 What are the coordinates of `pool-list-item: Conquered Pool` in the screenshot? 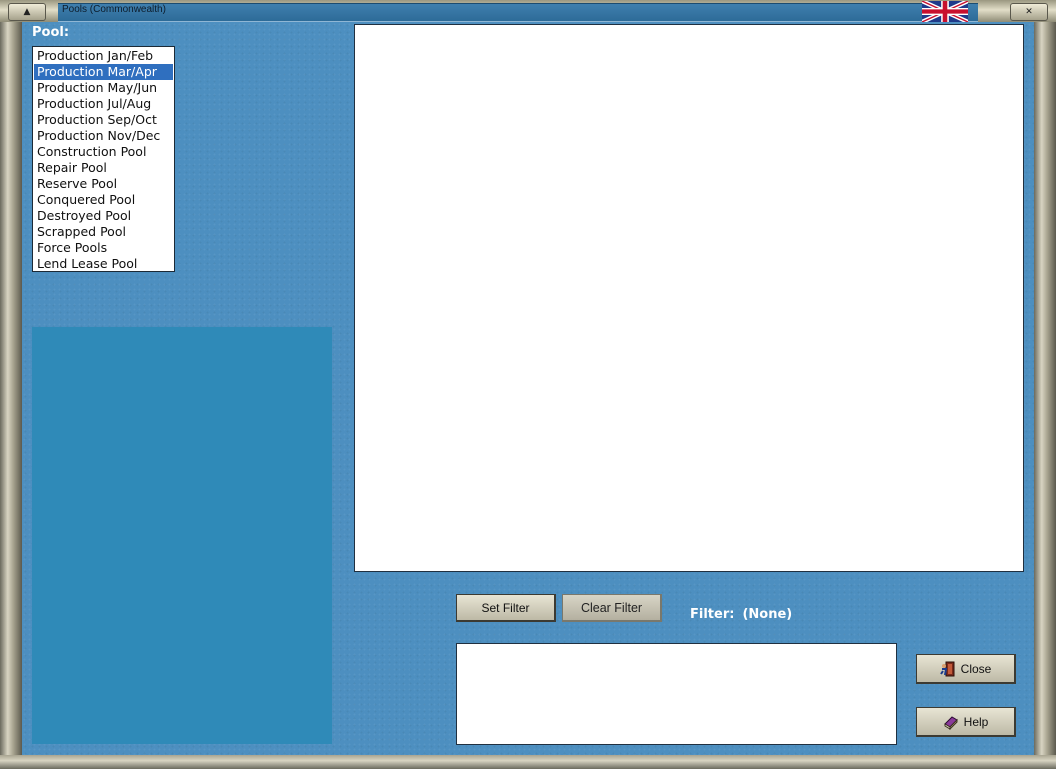 It's located at (103, 200).